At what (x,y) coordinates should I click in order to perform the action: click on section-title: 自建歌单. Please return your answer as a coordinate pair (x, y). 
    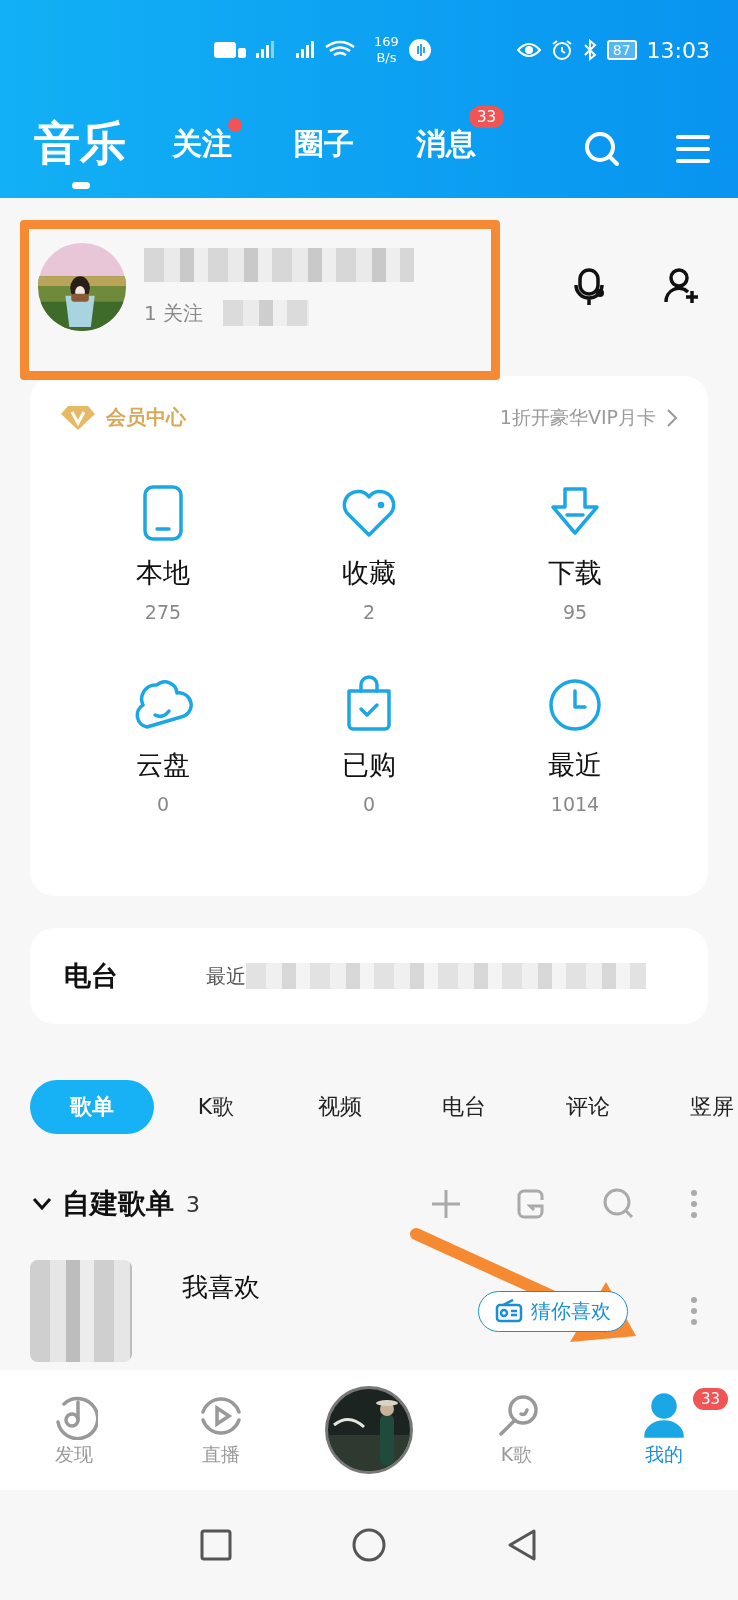
    Looking at the image, I should click on (118, 1204).